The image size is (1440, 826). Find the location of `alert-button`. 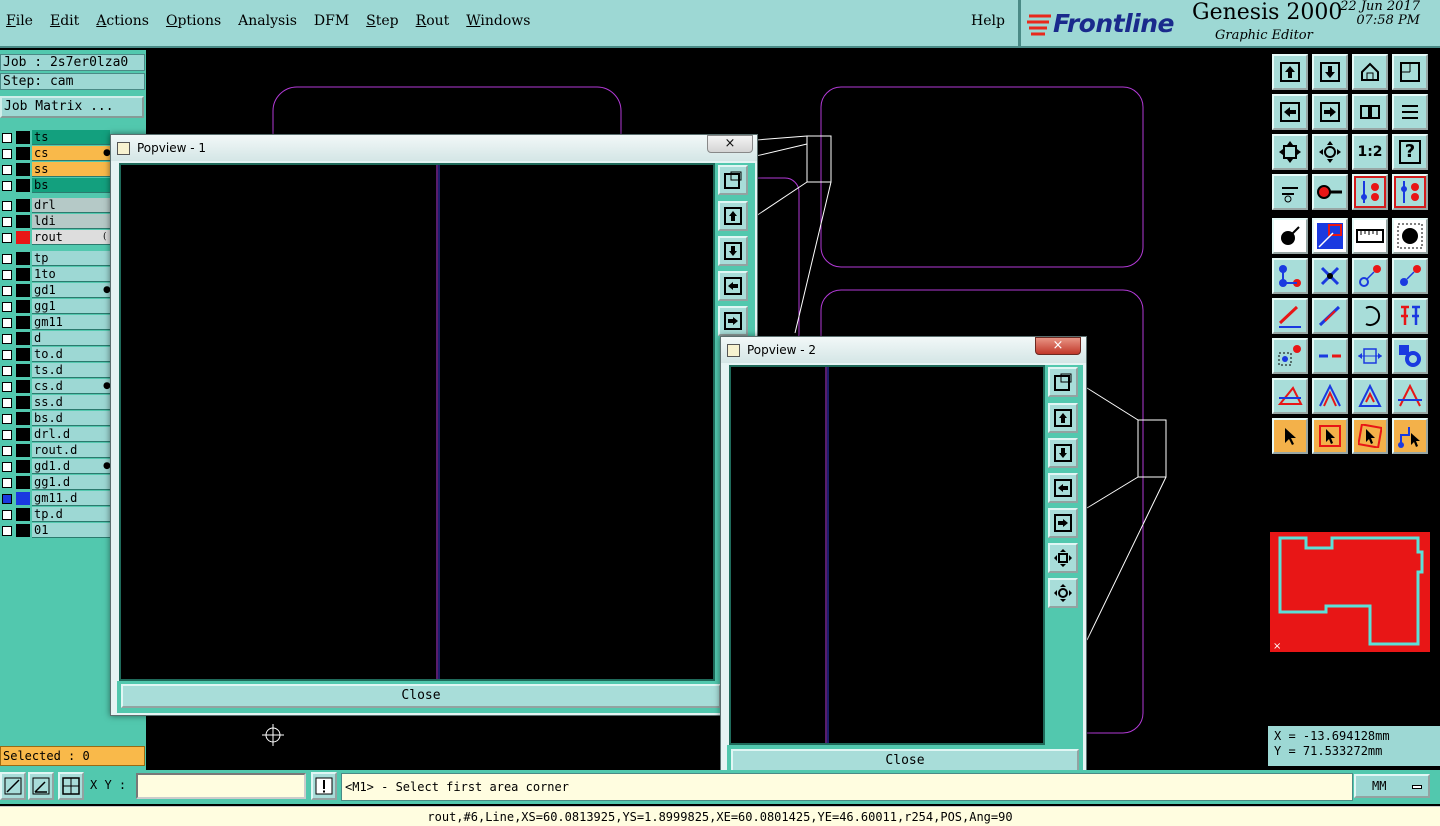

alert-button is located at coordinates (324, 786).